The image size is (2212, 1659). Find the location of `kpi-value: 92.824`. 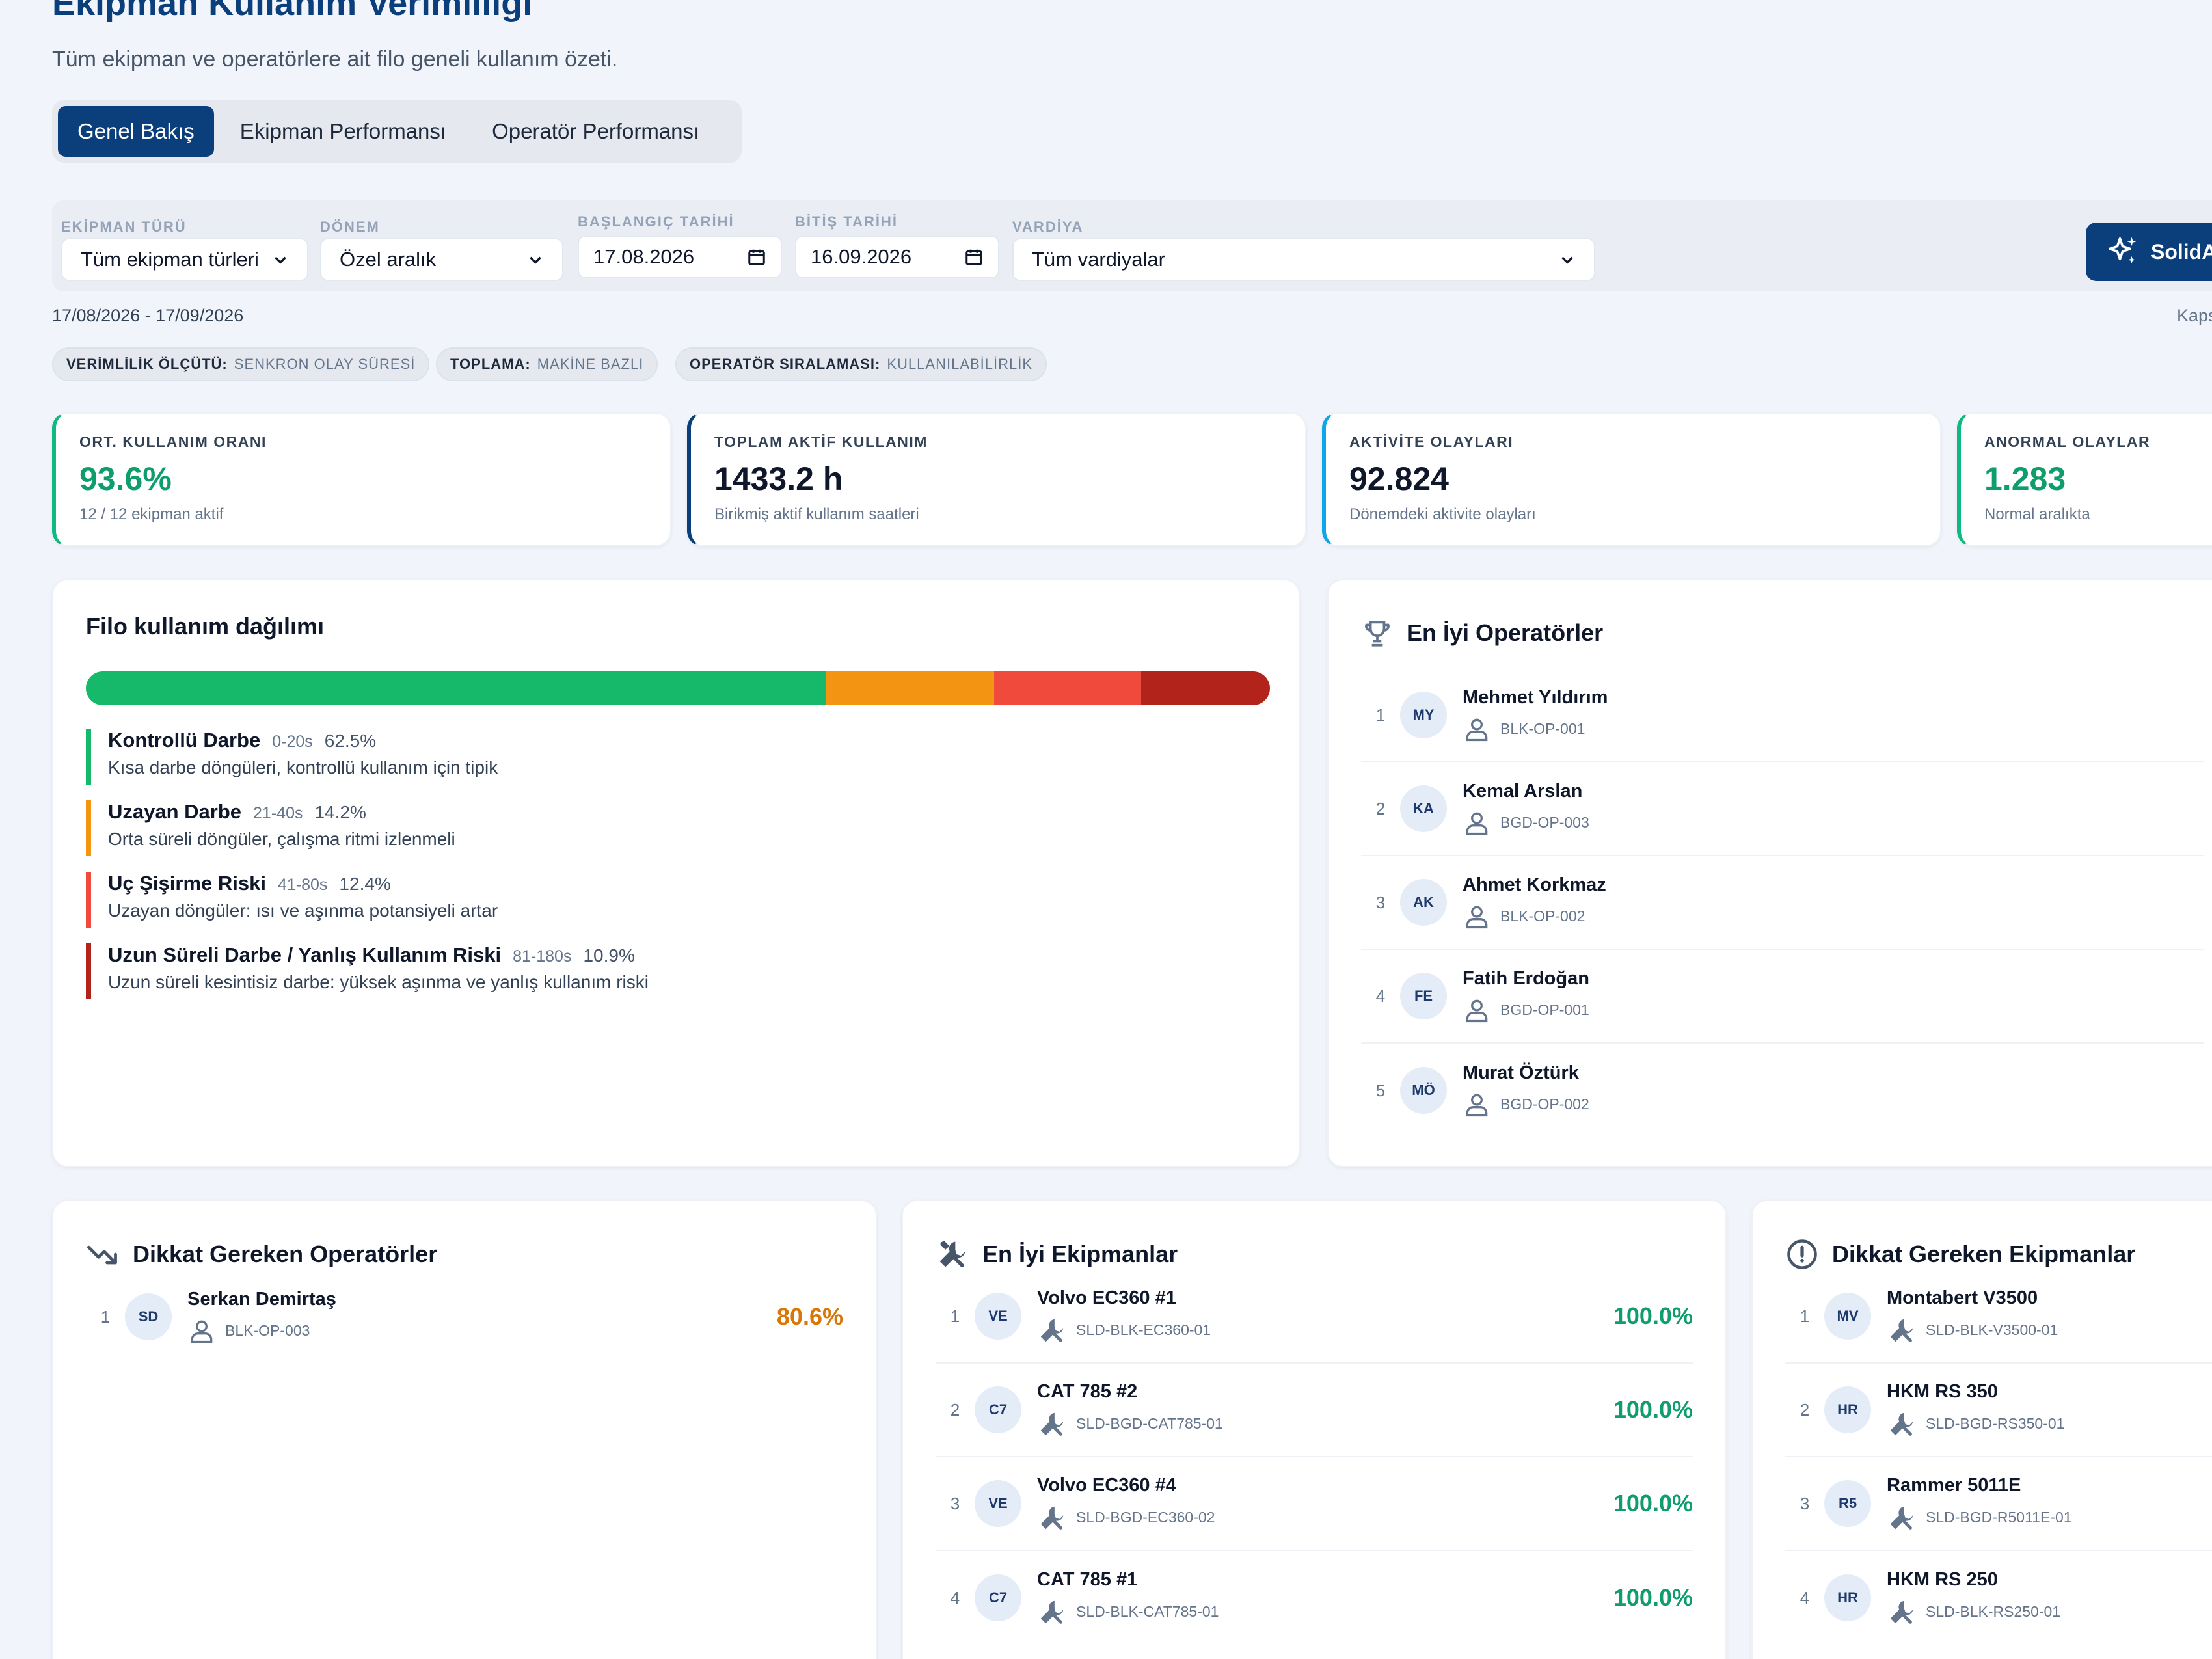

kpi-value: 92.824 is located at coordinates (1399, 479).